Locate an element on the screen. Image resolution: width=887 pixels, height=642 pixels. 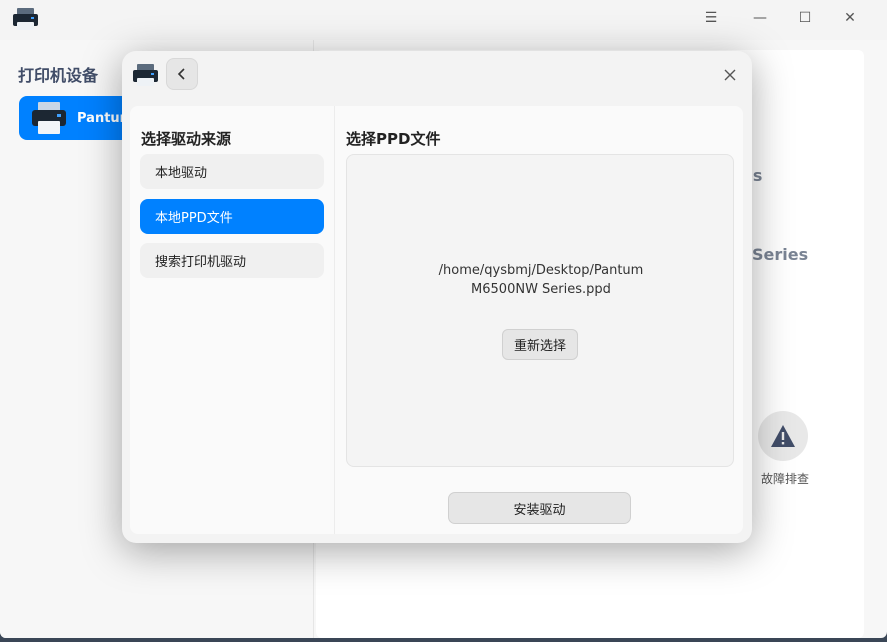
printer-icon is located at coordinates (49, 118).